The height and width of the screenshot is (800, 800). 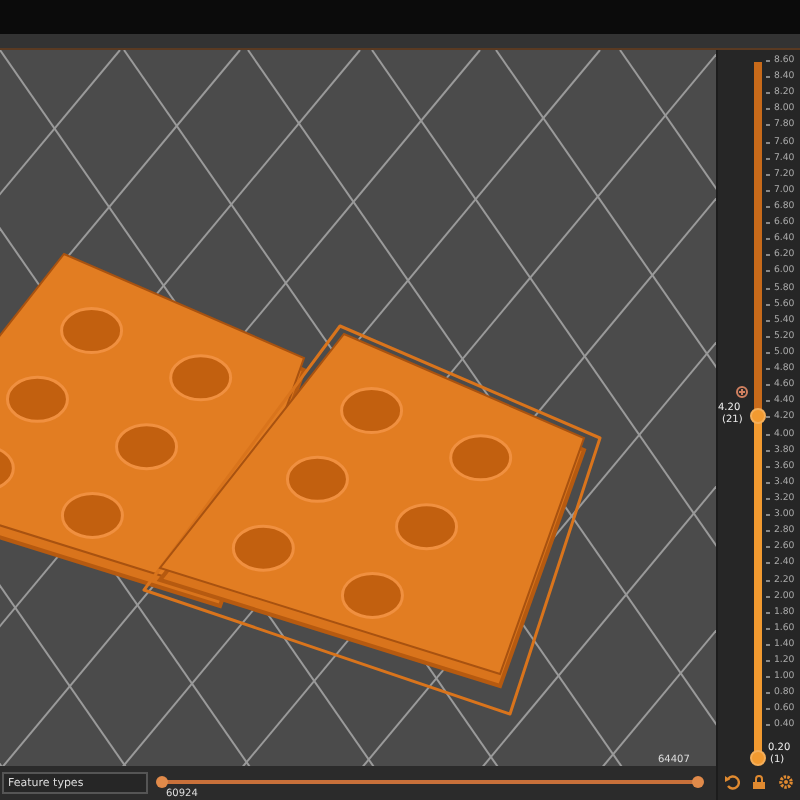 I want to click on settings-icon, so click(x=786, y=782).